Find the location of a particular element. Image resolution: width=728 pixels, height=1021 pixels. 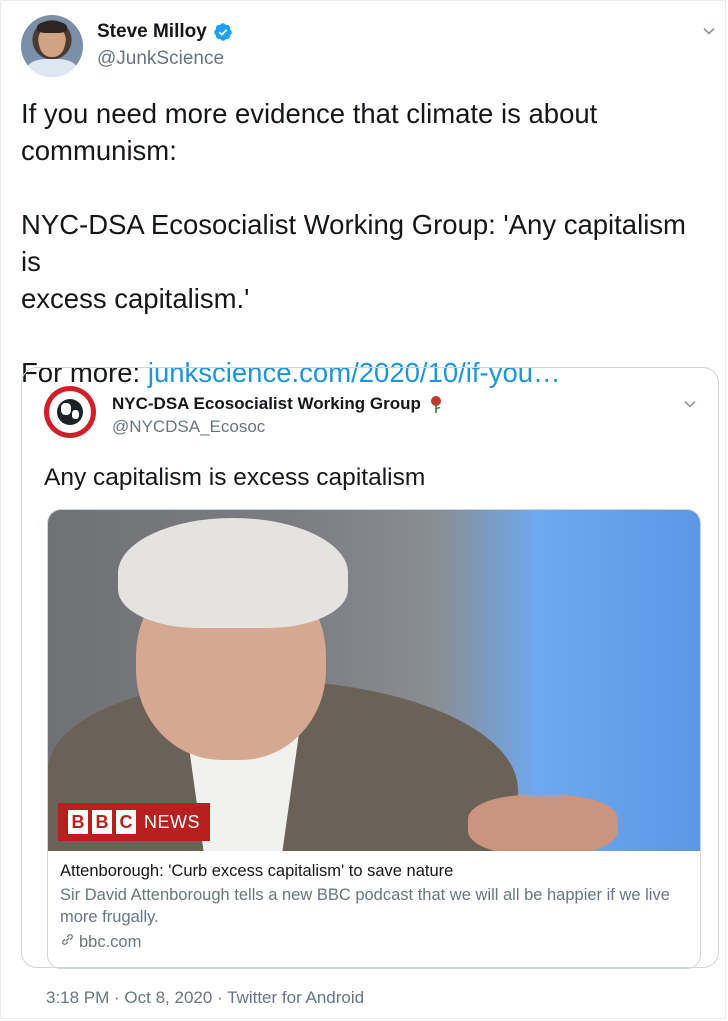

author-info: Steve Milloy @JunkScience is located at coordinates (165, 45).